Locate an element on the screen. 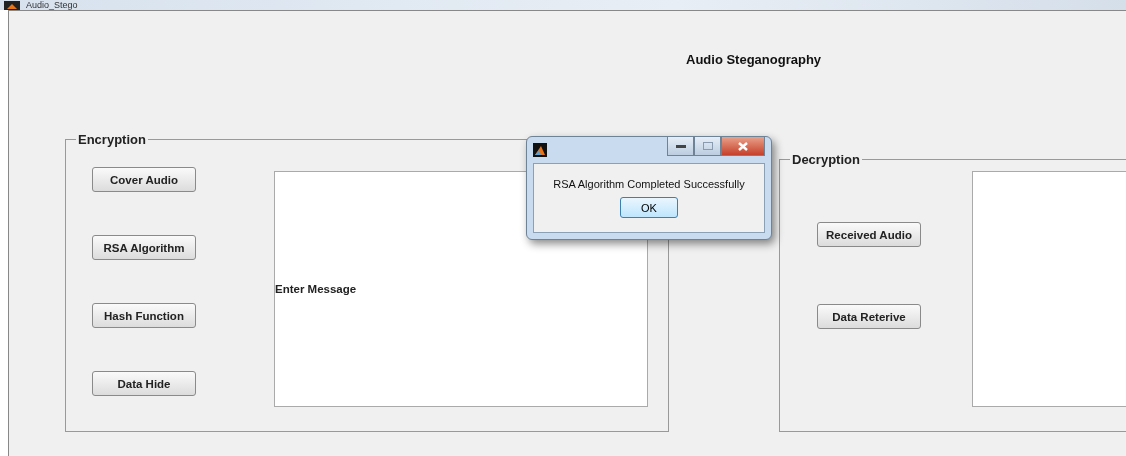 The width and height of the screenshot is (1126, 456). close-icon is located at coordinates (743, 146).